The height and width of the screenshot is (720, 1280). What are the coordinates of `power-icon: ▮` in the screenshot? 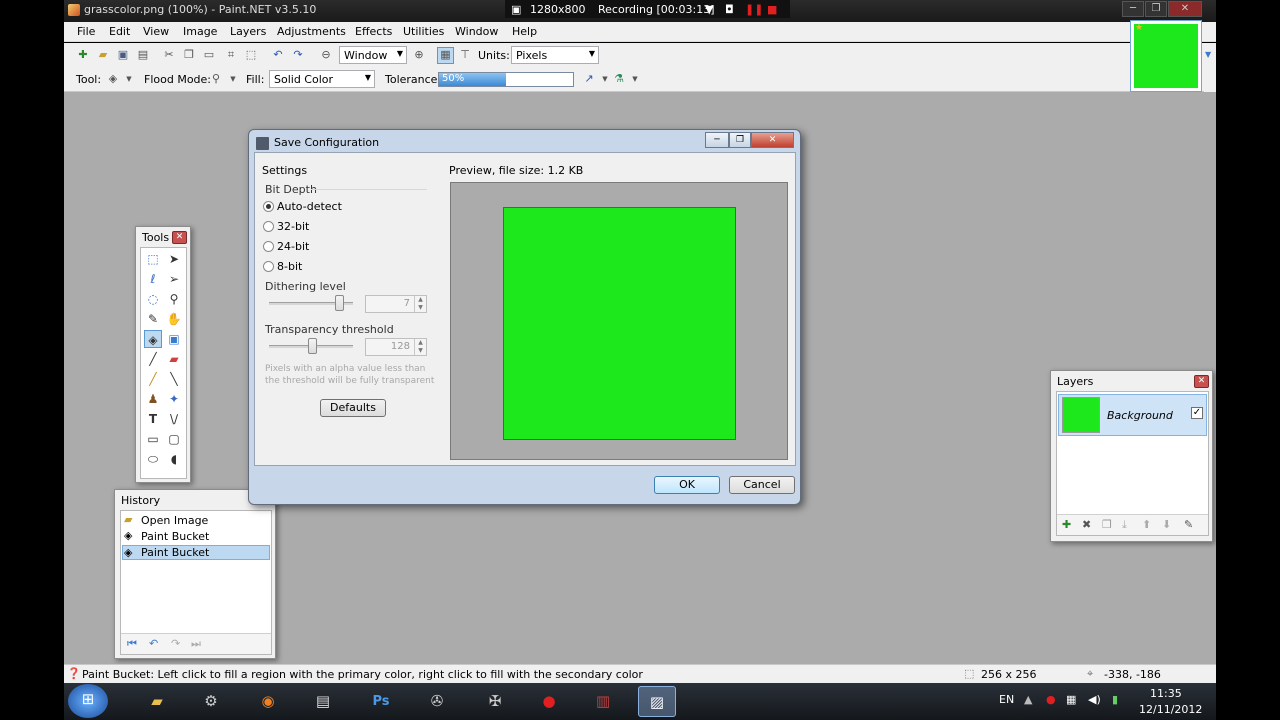 It's located at (1115, 699).